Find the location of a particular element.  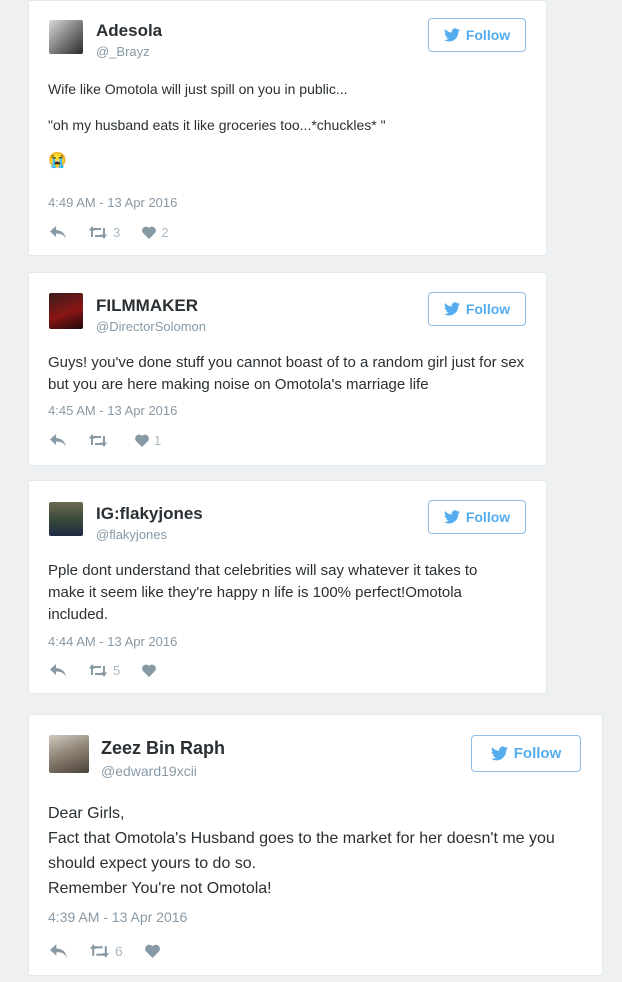

tweet-actions: 1 is located at coordinates (105, 440).